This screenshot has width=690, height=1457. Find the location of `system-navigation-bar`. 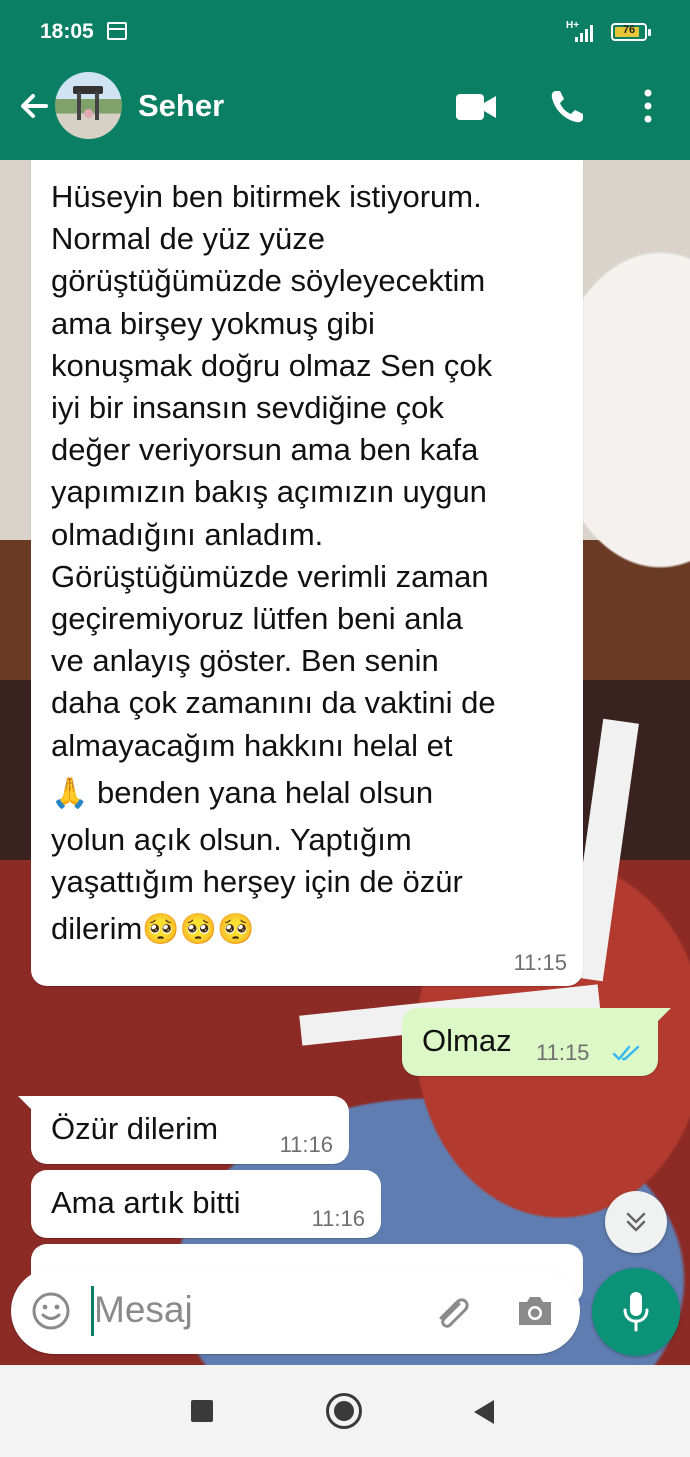

system-navigation-bar is located at coordinates (345, 1411).